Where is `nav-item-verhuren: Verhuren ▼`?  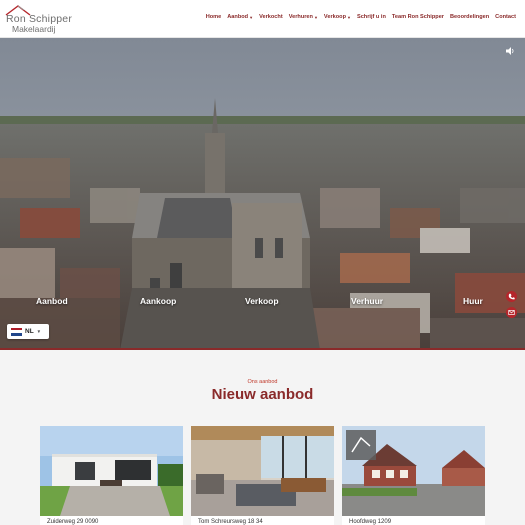 nav-item-verhuren: Verhuren ▼ is located at coordinates (303, 17).